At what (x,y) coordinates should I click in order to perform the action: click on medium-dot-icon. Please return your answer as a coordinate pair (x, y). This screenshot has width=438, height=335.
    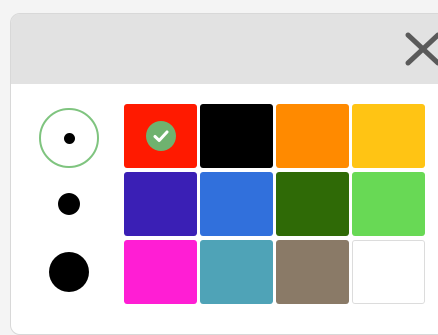
    Looking at the image, I should click on (69, 204).